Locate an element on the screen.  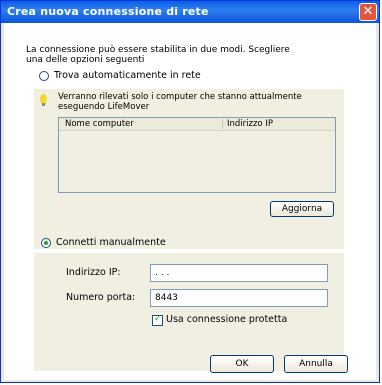
ip-label: Indirizzo IP: is located at coordinates (93, 272).